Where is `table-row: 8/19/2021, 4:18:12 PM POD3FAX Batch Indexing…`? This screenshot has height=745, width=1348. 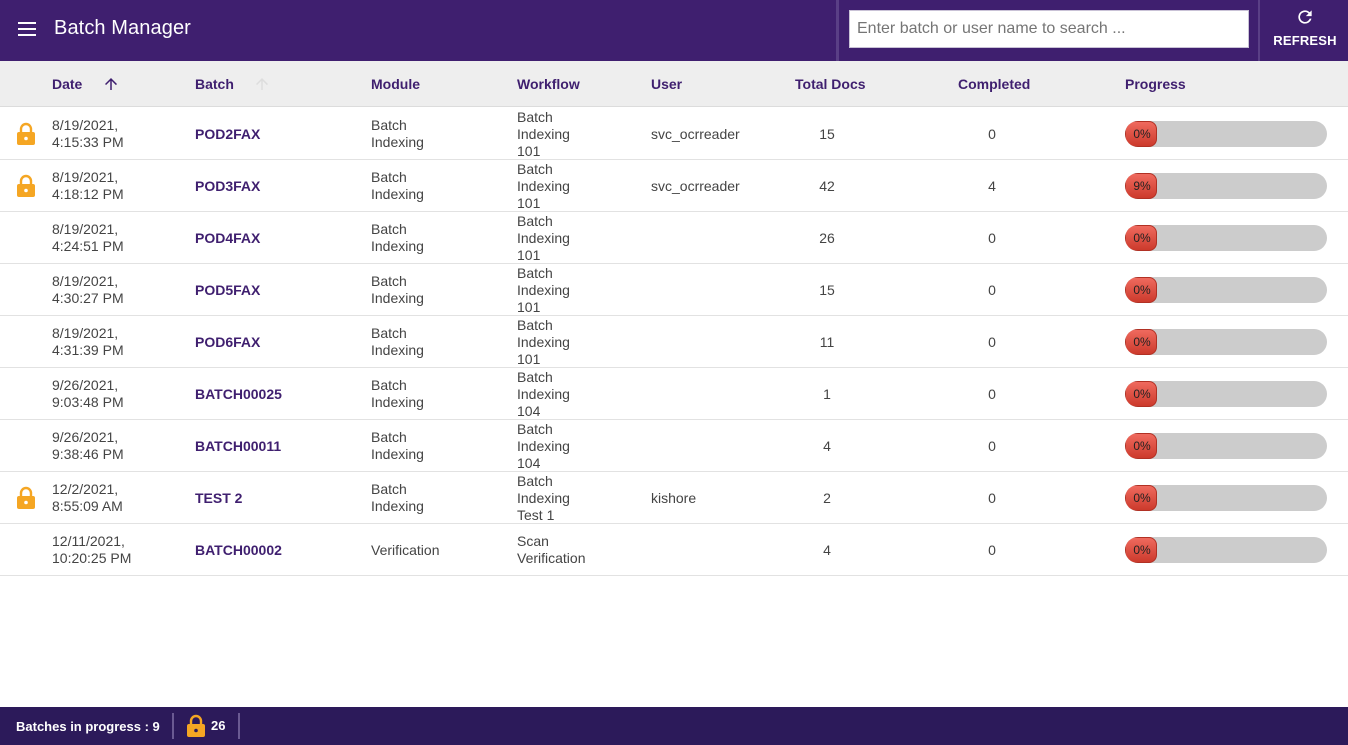 table-row: 8/19/2021, 4:18:12 PM POD3FAX Batch Indexing… is located at coordinates (674, 186).